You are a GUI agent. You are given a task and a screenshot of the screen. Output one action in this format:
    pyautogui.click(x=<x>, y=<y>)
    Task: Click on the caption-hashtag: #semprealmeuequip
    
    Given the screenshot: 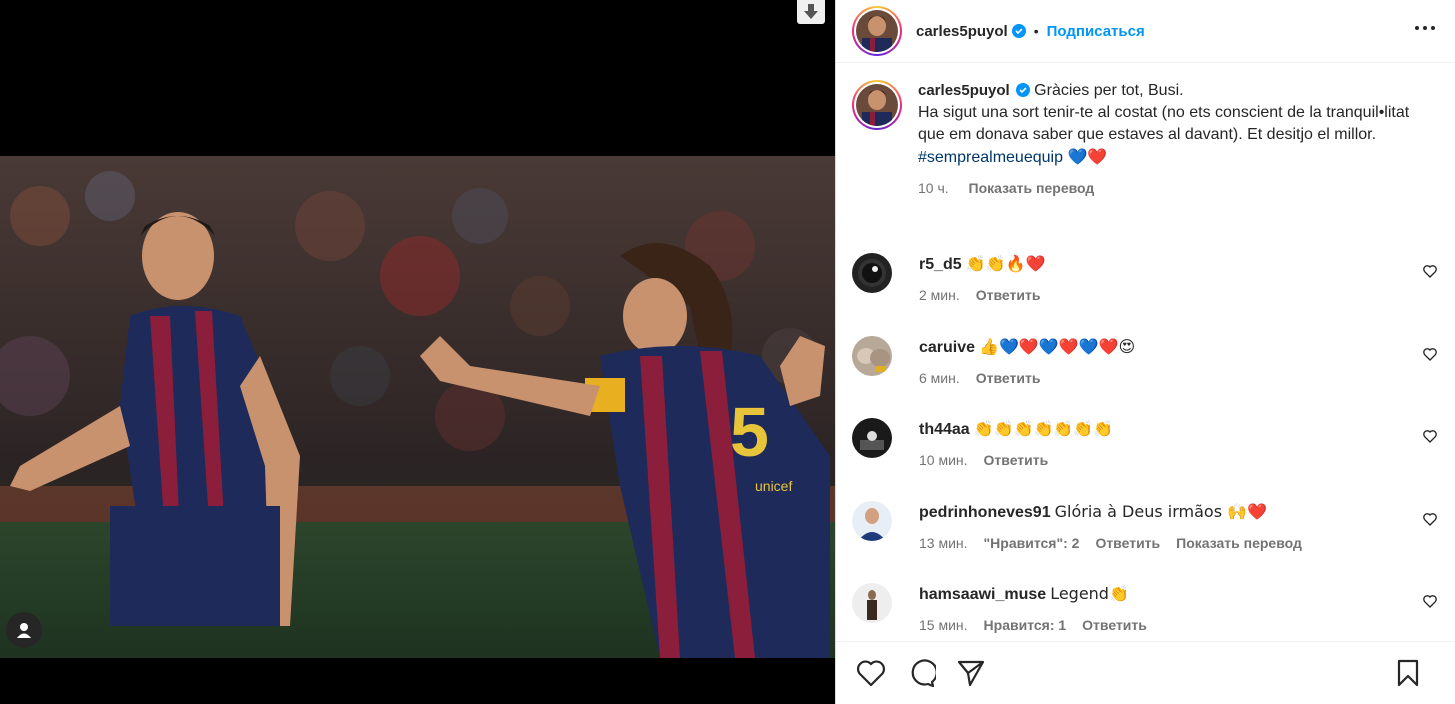 What is the action you would take?
    pyautogui.click(x=990, y=157)
    